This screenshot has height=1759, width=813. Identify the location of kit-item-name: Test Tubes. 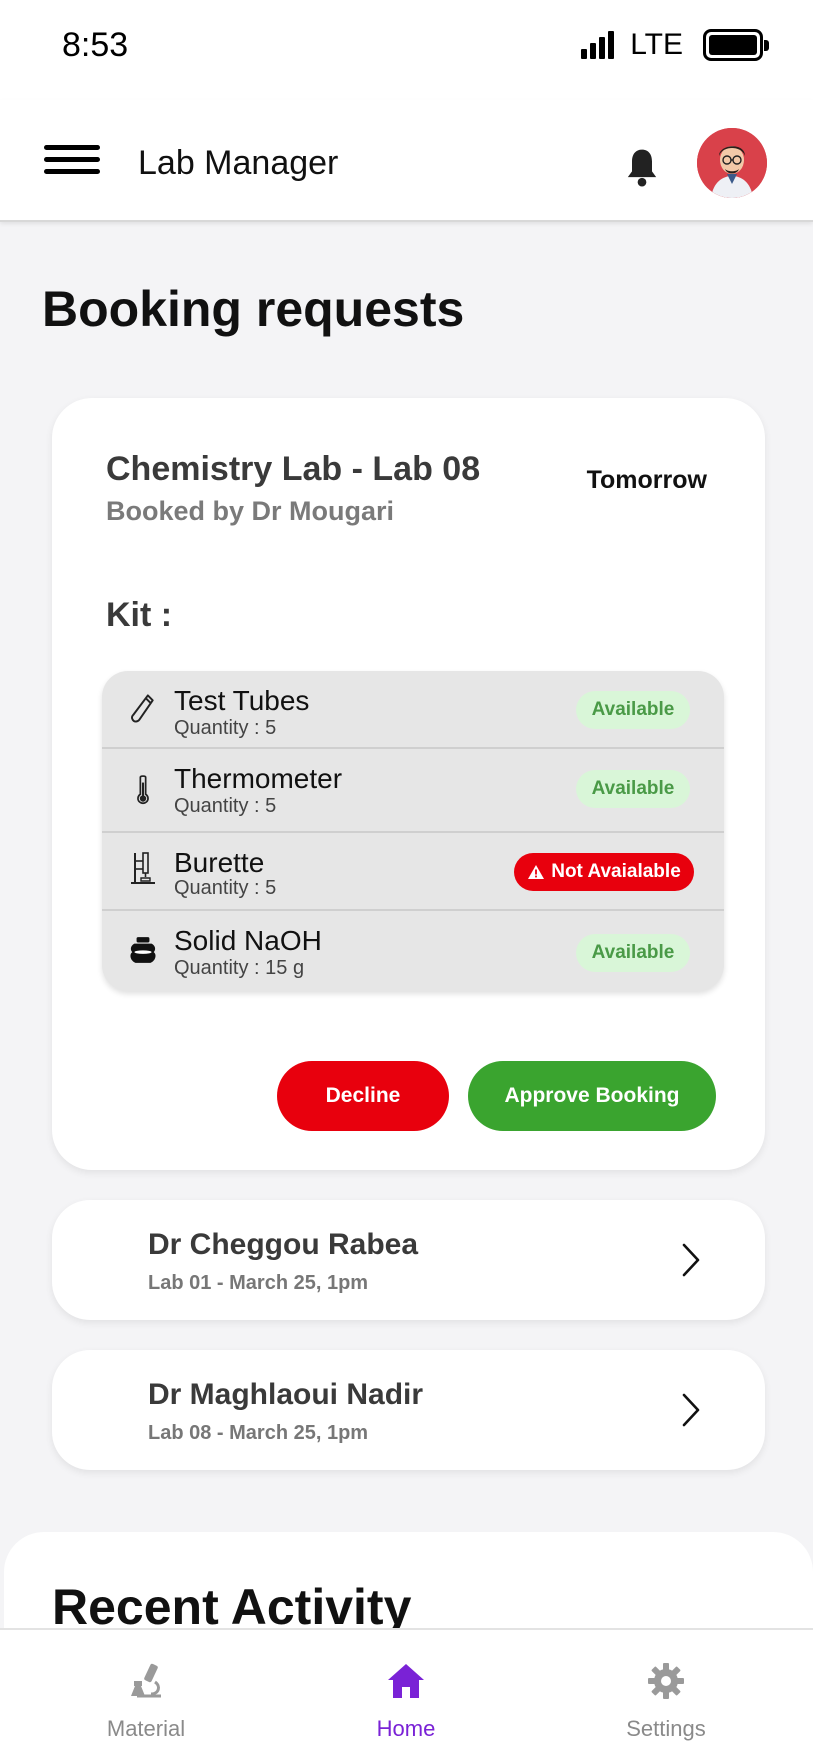
(242, 700).